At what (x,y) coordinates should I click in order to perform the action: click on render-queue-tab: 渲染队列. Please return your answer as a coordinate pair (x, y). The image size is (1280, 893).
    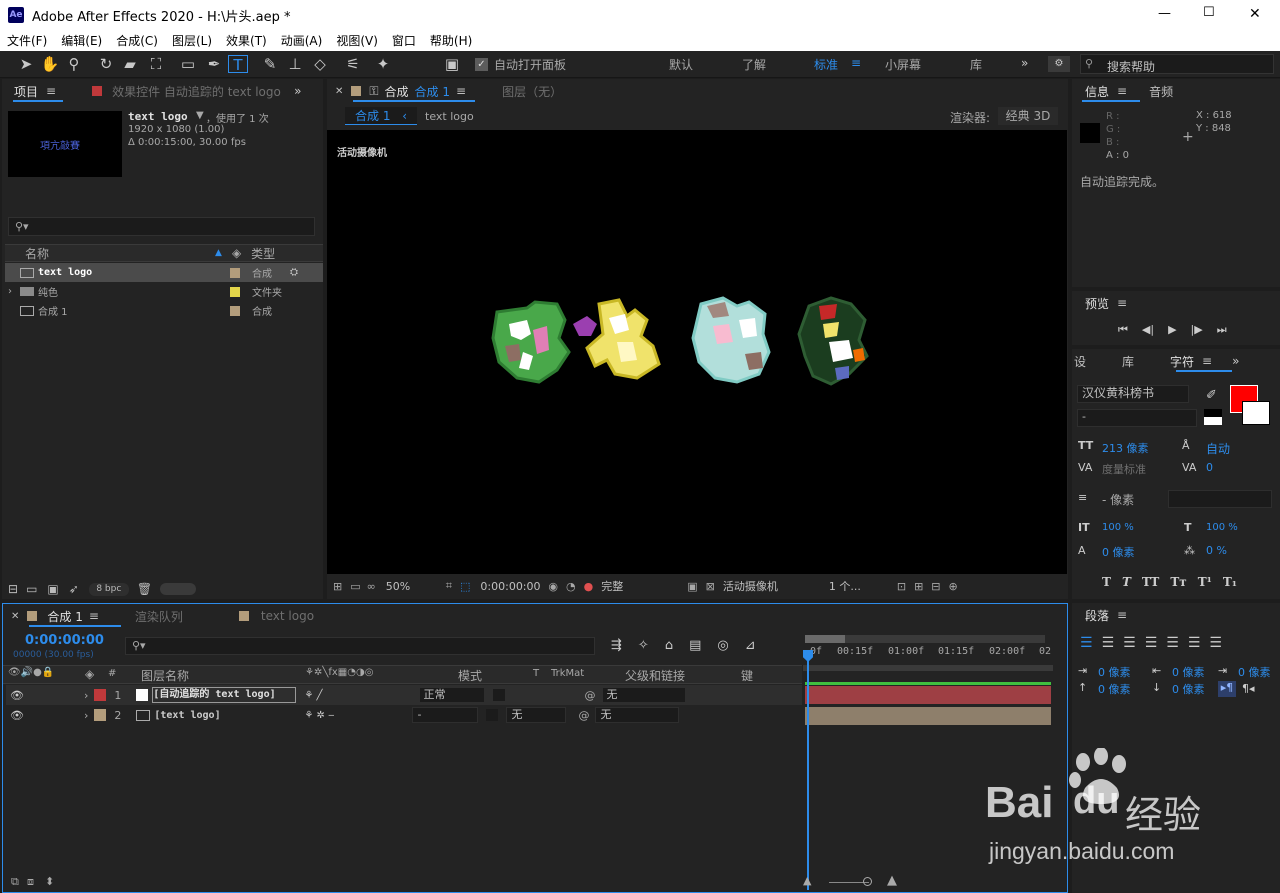
    Looking at the image, I should click on (159, 616).